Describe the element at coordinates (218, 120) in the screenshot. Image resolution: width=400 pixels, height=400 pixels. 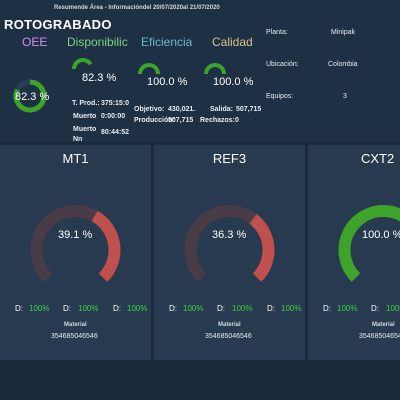
I see `rechazos-label: Rechazos:` at that location.